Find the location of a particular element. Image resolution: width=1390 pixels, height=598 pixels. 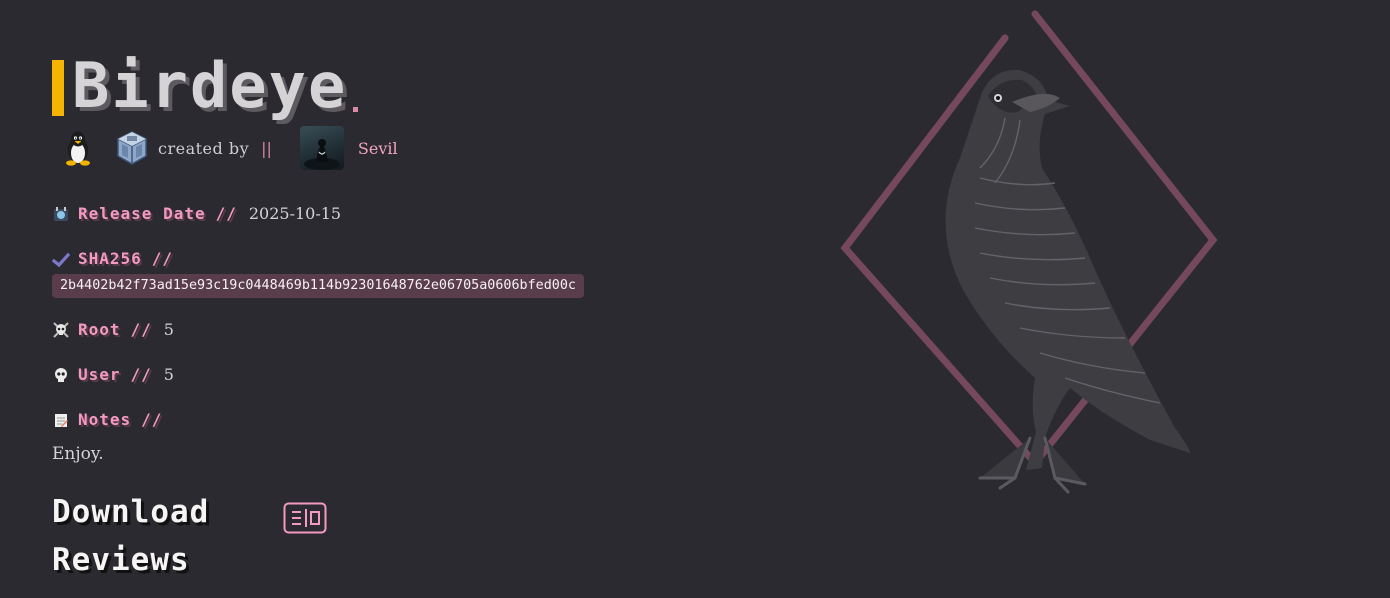

machine-meta: created by || Sevil is located at coordinates (230, 148).